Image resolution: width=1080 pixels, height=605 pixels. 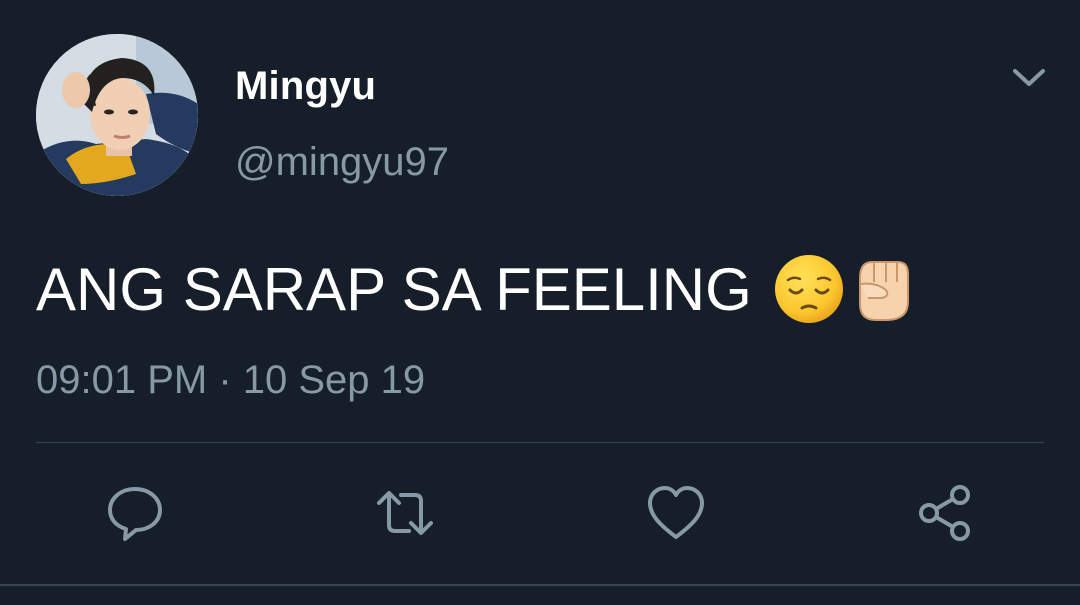 I want to click on share-button, so click(x=945, y=513).